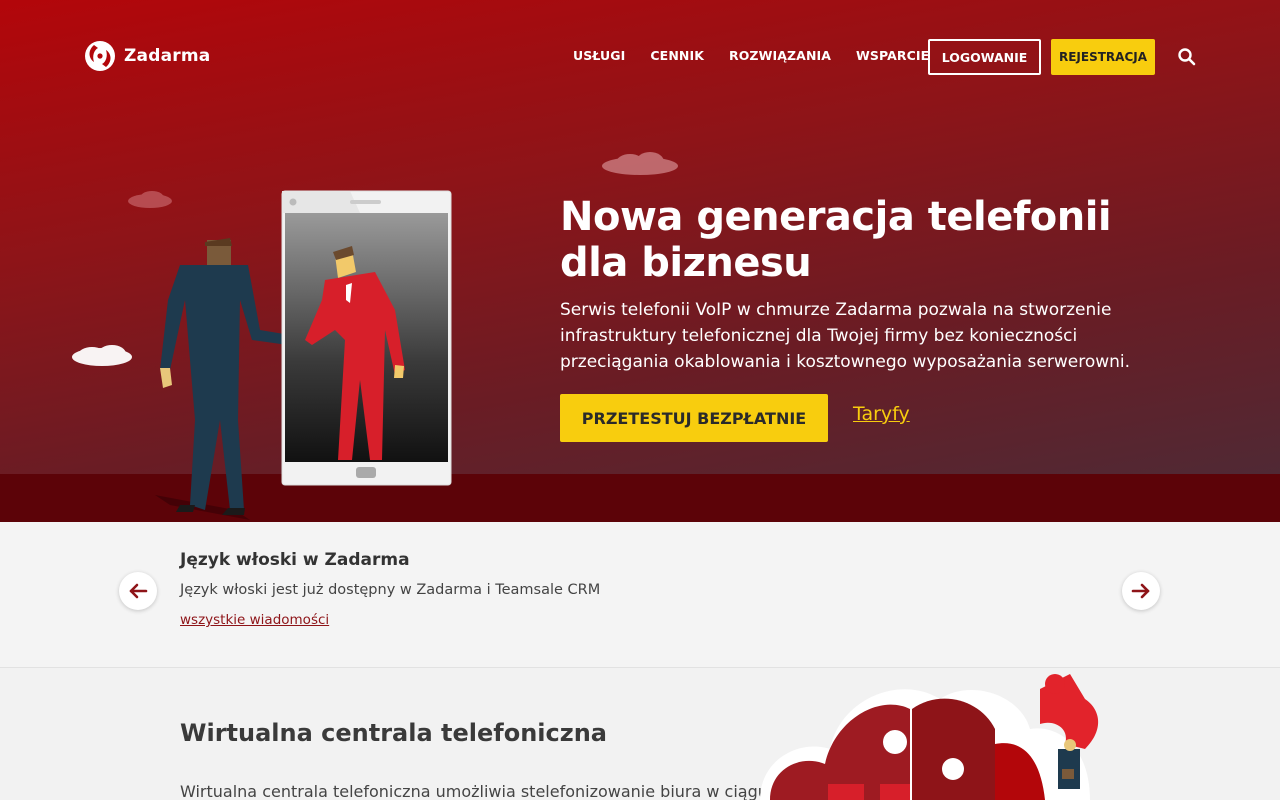  I want to click on news-prev-button, so click(138, 591).